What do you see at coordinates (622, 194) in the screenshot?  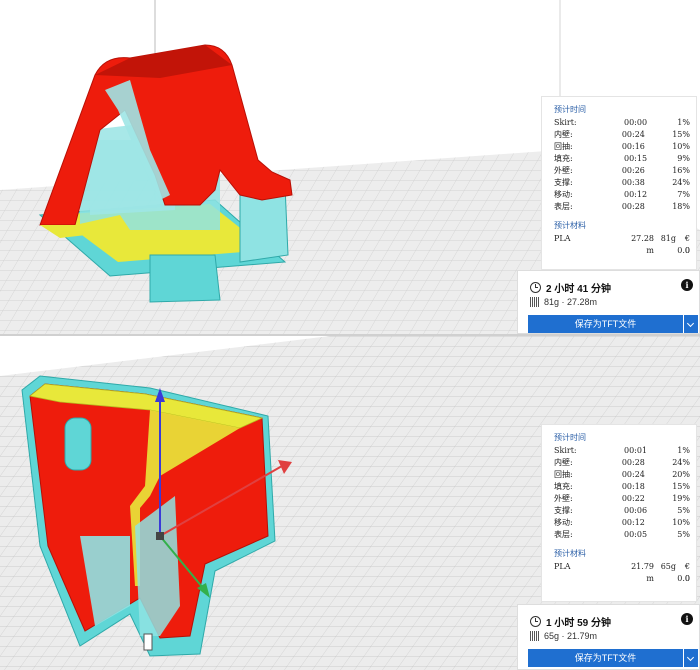 I see `stat-row: 移动: 00:12 7%` at bounding box center [622, 194].